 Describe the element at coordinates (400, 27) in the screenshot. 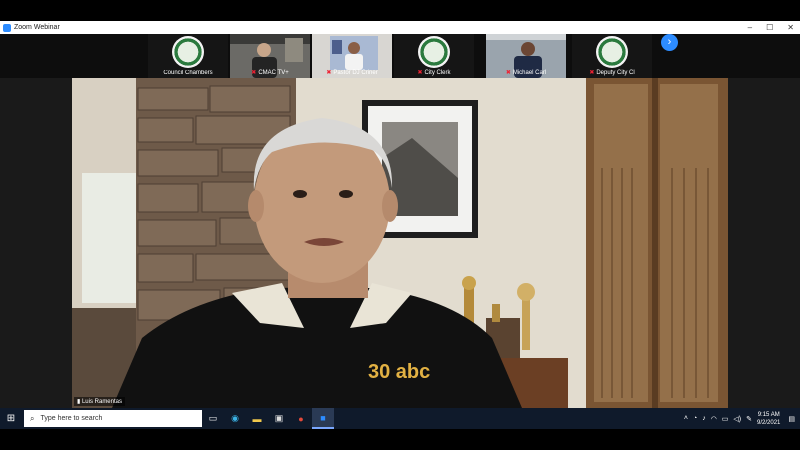

I see `title-bar: Zoom Webinar – ☐ ✕` at that location.